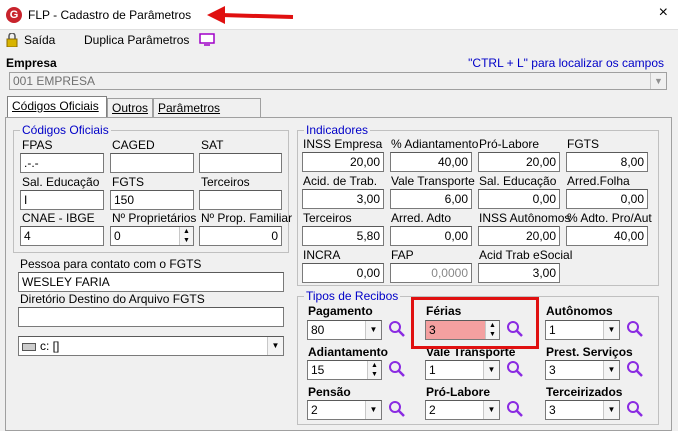  I want to click on empresa-select: 001 EMPRESA ▼, so click(338, 81).